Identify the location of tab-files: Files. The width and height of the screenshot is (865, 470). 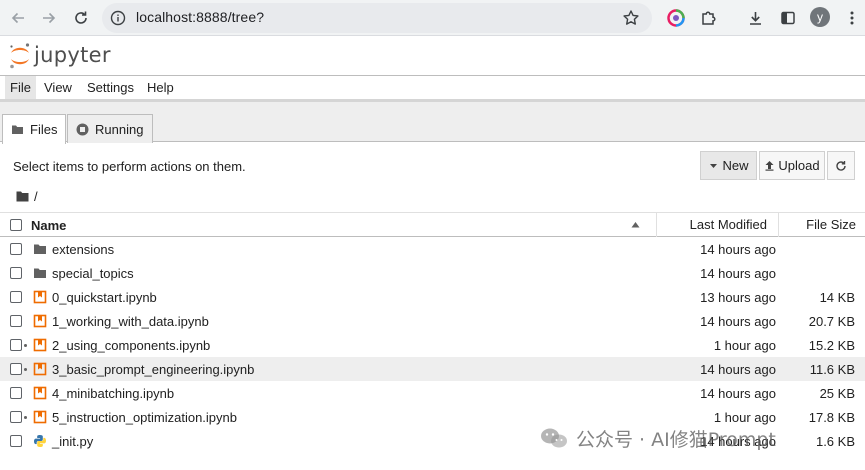
(34, 129).